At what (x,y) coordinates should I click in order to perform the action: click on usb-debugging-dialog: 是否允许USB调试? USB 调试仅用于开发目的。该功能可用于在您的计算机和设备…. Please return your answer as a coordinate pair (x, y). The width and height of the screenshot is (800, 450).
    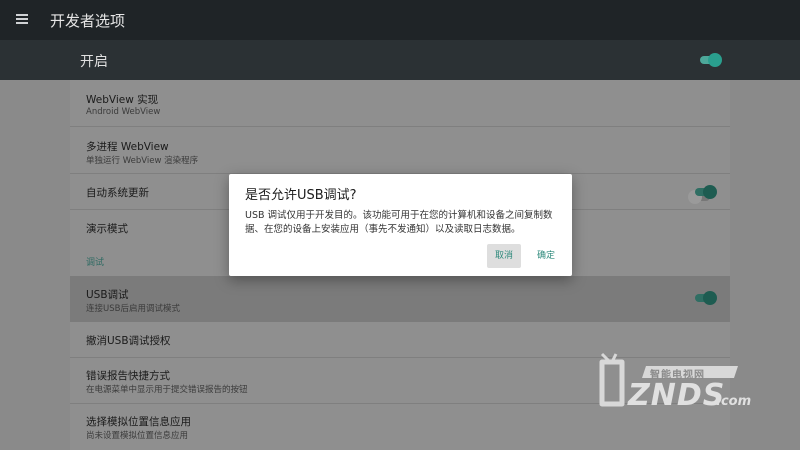
    Looking at the image, I should click on (400, 225).